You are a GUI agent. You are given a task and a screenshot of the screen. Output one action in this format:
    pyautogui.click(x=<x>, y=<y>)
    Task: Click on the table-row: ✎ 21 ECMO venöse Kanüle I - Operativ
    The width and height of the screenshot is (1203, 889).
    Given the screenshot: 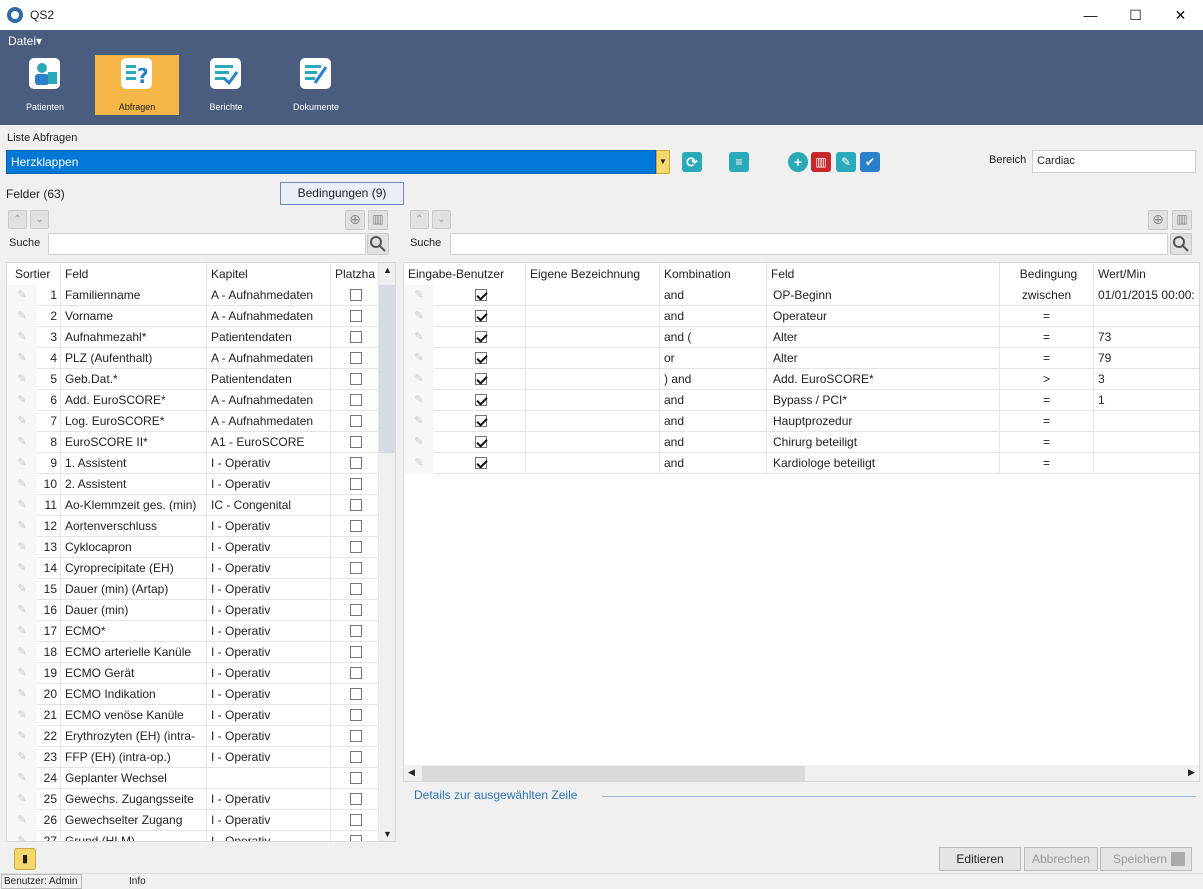 What is the action you would take?
    pyautogui.click(x=193, y=715)
    